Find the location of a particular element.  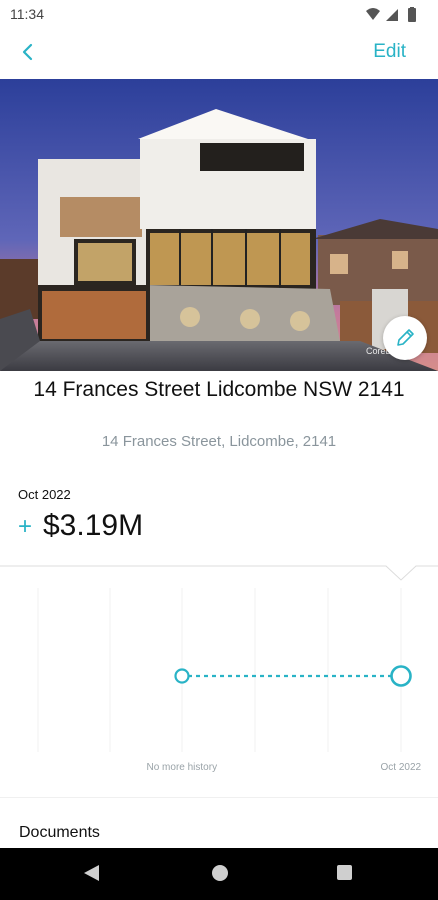

signal-icon is located at coordinates (392, 15).